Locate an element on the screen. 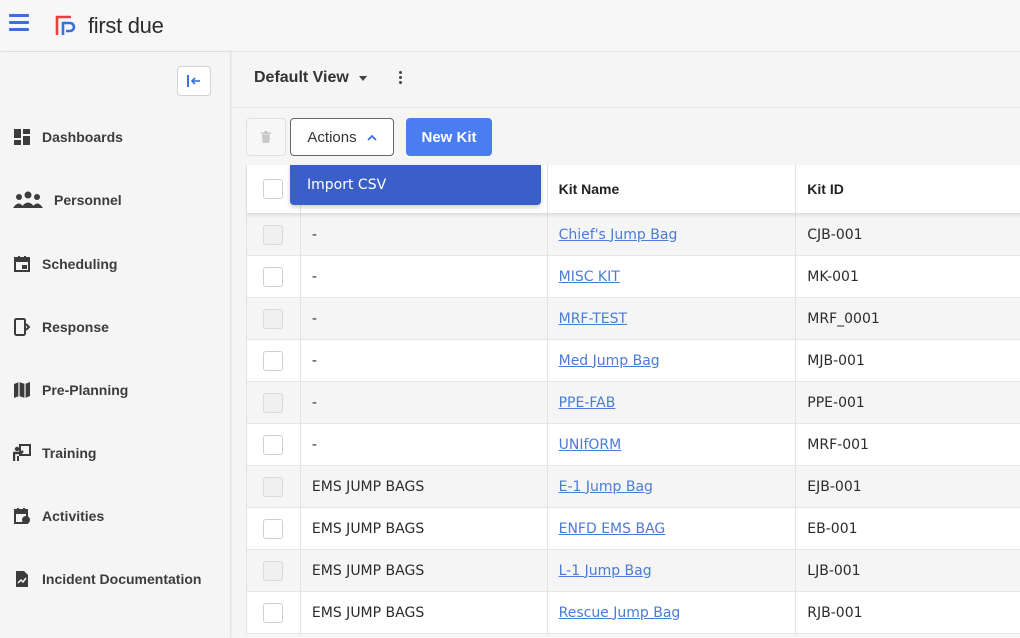 The height and width of the screenshot is (638, 1020). table-row: - Med Jump Bag MJB-001 is located at coordinates (633, 361).